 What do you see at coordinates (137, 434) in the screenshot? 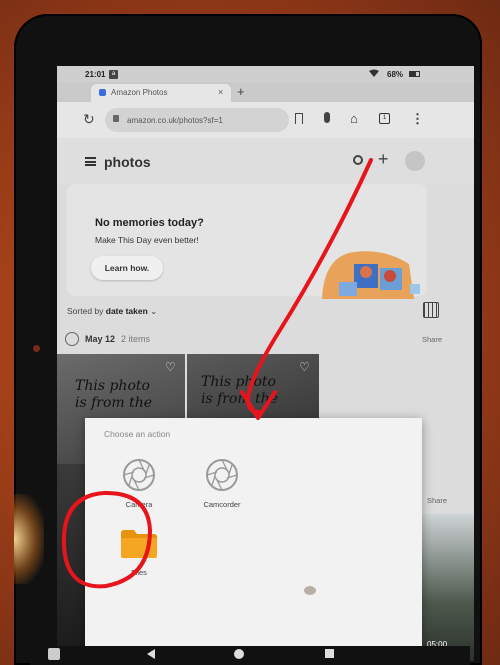
I see `dialog-title: Choose an action` at bounding box center [137, 434].